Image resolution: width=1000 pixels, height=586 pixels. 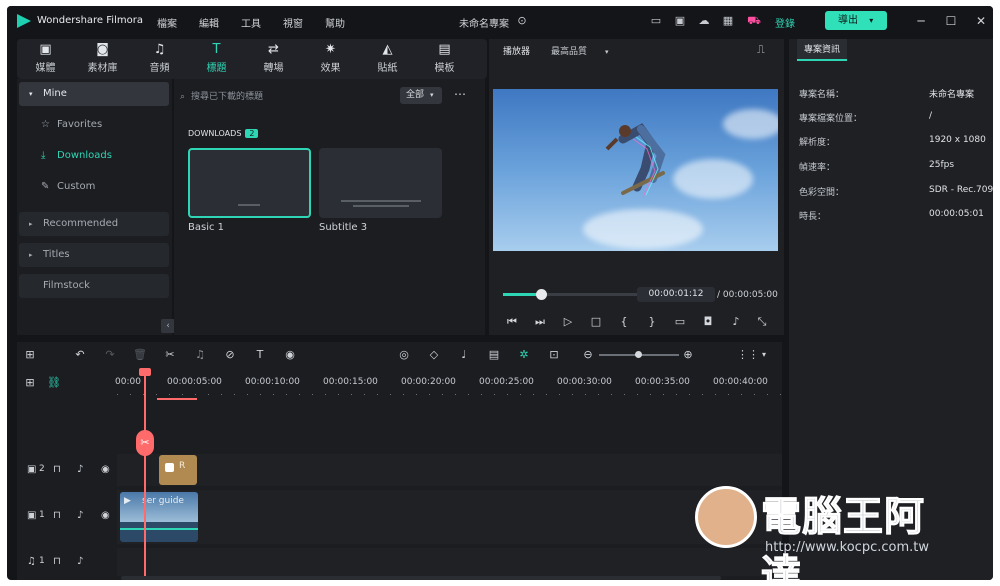 I want to click on progress-handle, so click(x=541, y=294).